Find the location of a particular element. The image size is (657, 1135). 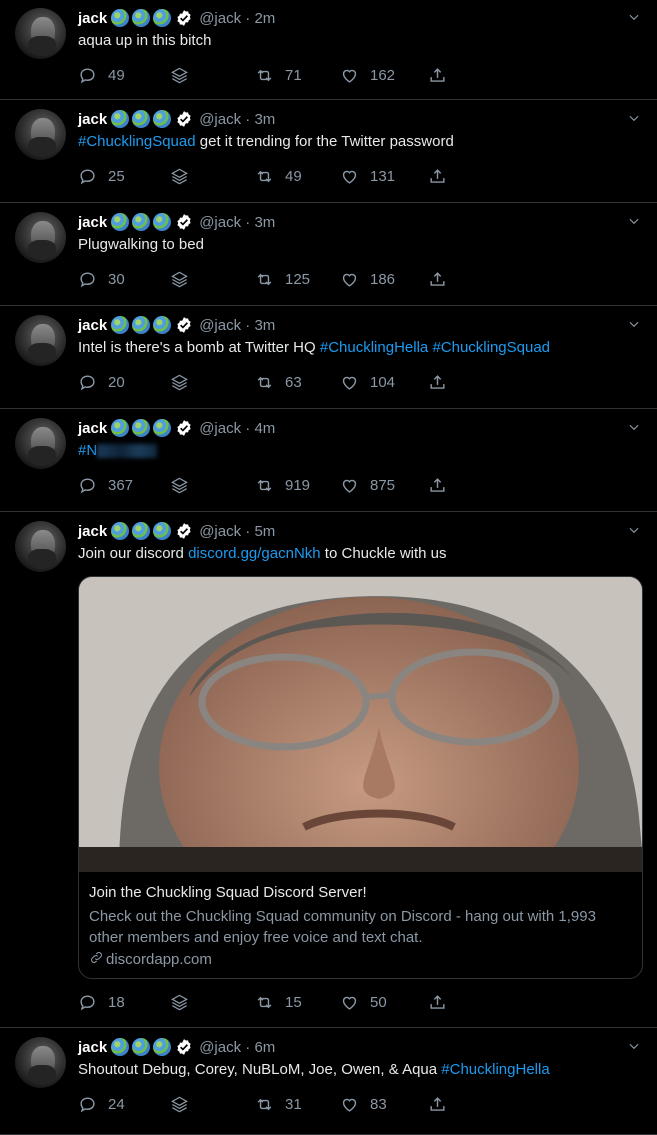

like-button: 83 is located at coordinates (363, 1104).